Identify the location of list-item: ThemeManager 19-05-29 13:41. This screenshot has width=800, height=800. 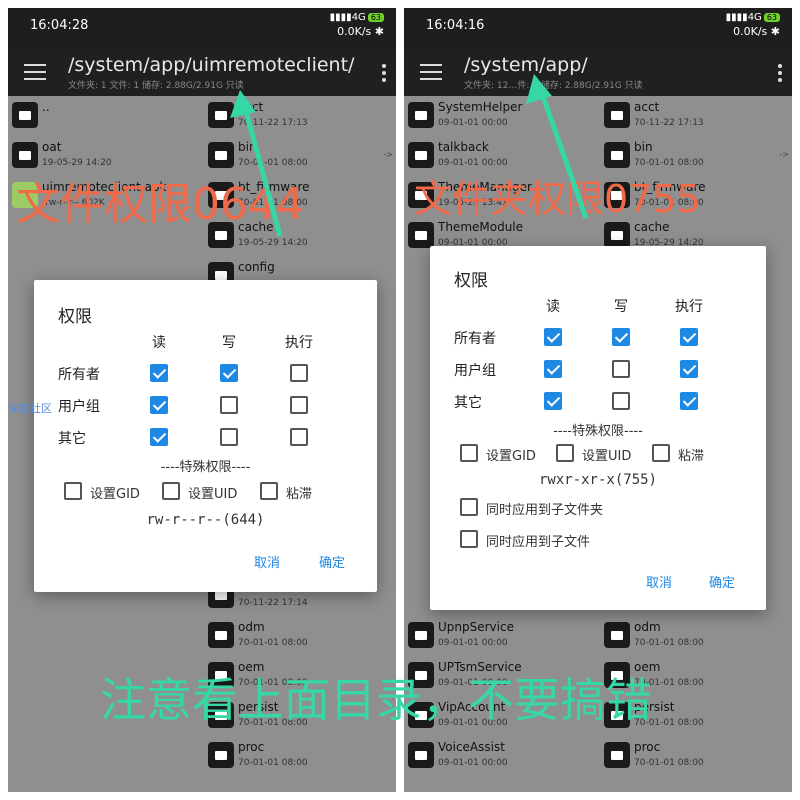
(500, 196).